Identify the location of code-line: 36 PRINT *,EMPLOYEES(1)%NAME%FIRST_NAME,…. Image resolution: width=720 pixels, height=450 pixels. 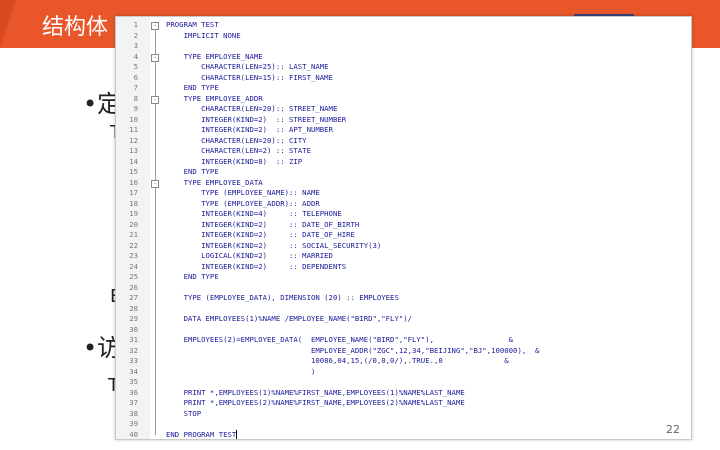
(403, 393).